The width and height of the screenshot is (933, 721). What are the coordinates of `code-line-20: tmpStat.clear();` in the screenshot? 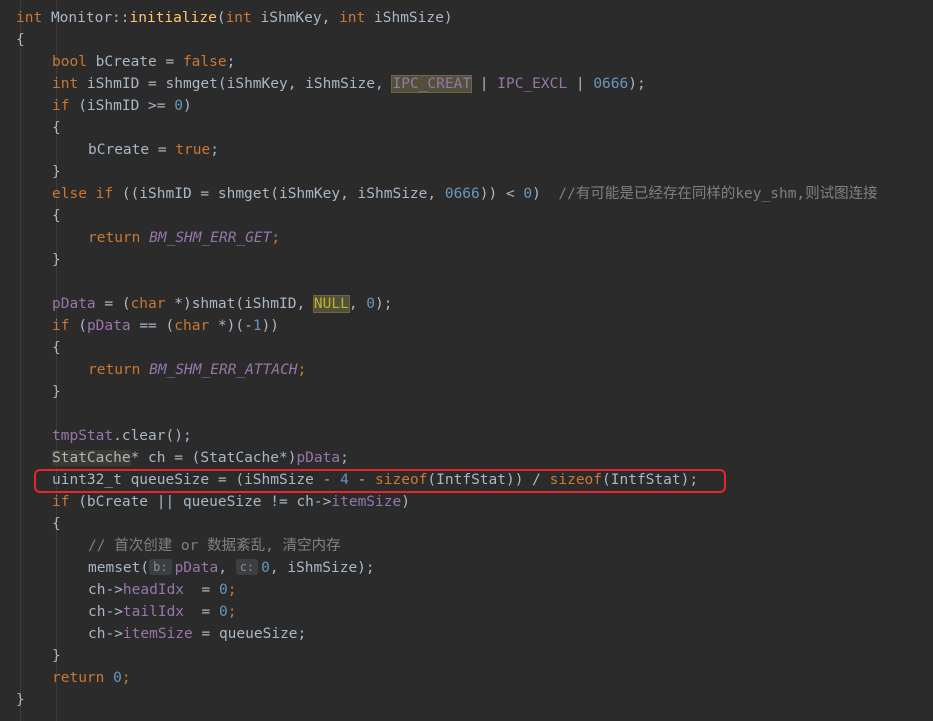 It's located at (122, 436).